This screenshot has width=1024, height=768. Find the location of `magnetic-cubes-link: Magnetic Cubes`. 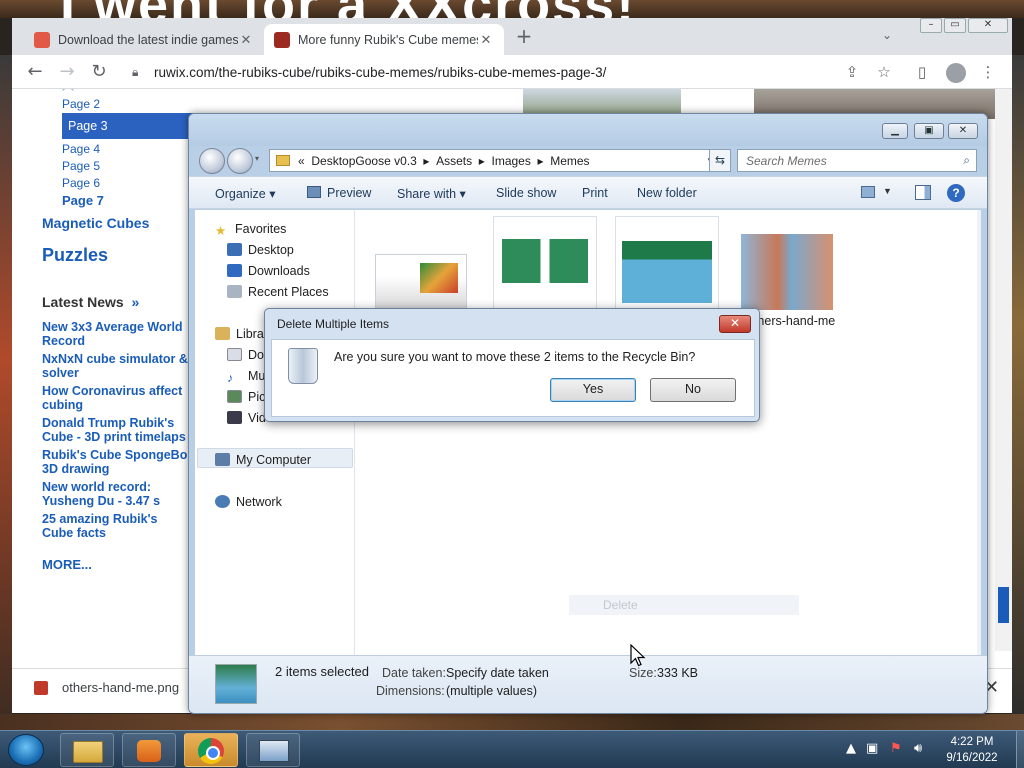

magnetic-cubes-link: Magnetic Cubes is located at coordinates (95, 223).